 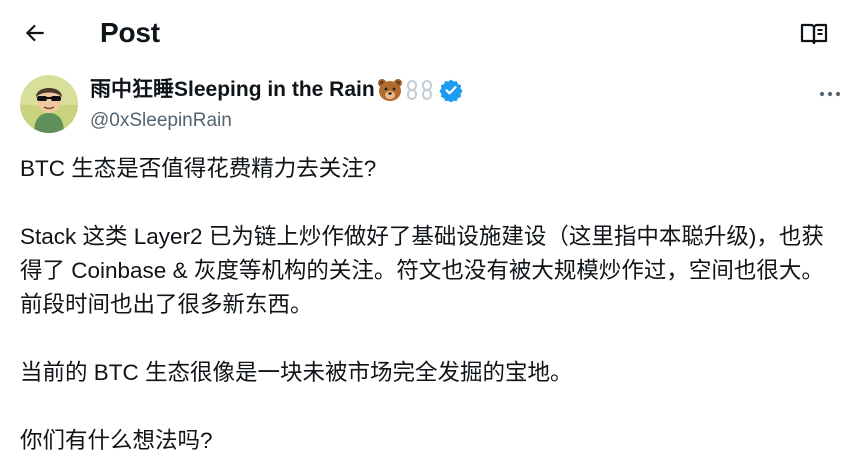 I want to click on more-options-button, so click(x=830, y=94).